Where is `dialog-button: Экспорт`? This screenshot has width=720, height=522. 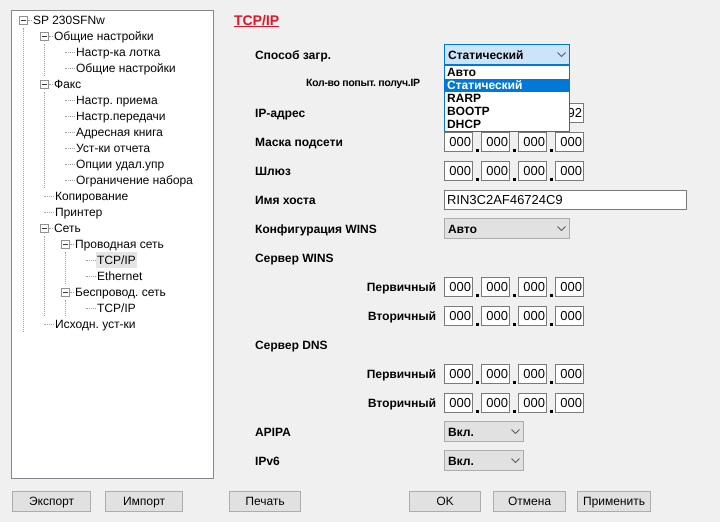 dialog-button: Экспорт is located at coordinates (51, 501).